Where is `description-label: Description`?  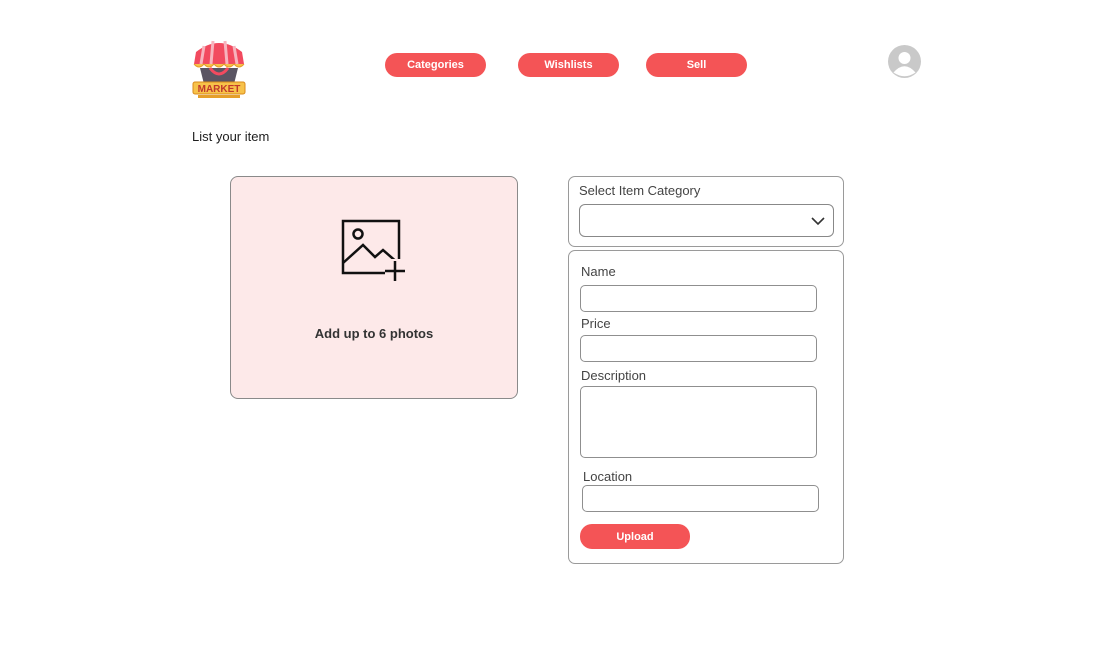 description-label: Description is located at coordinates (614, 375).